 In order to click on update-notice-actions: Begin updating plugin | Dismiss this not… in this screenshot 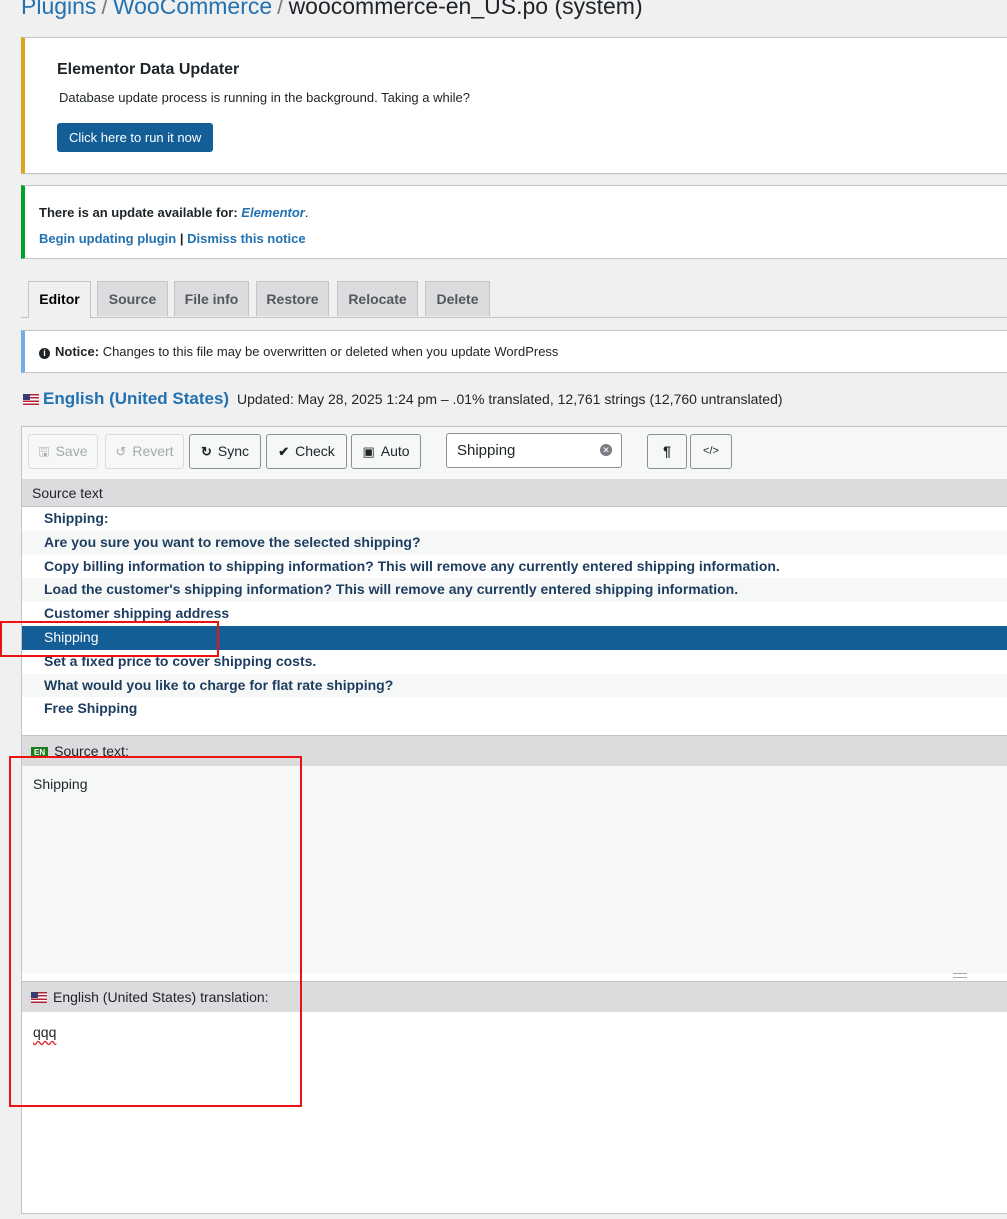, I will do `click(172, 238)`.